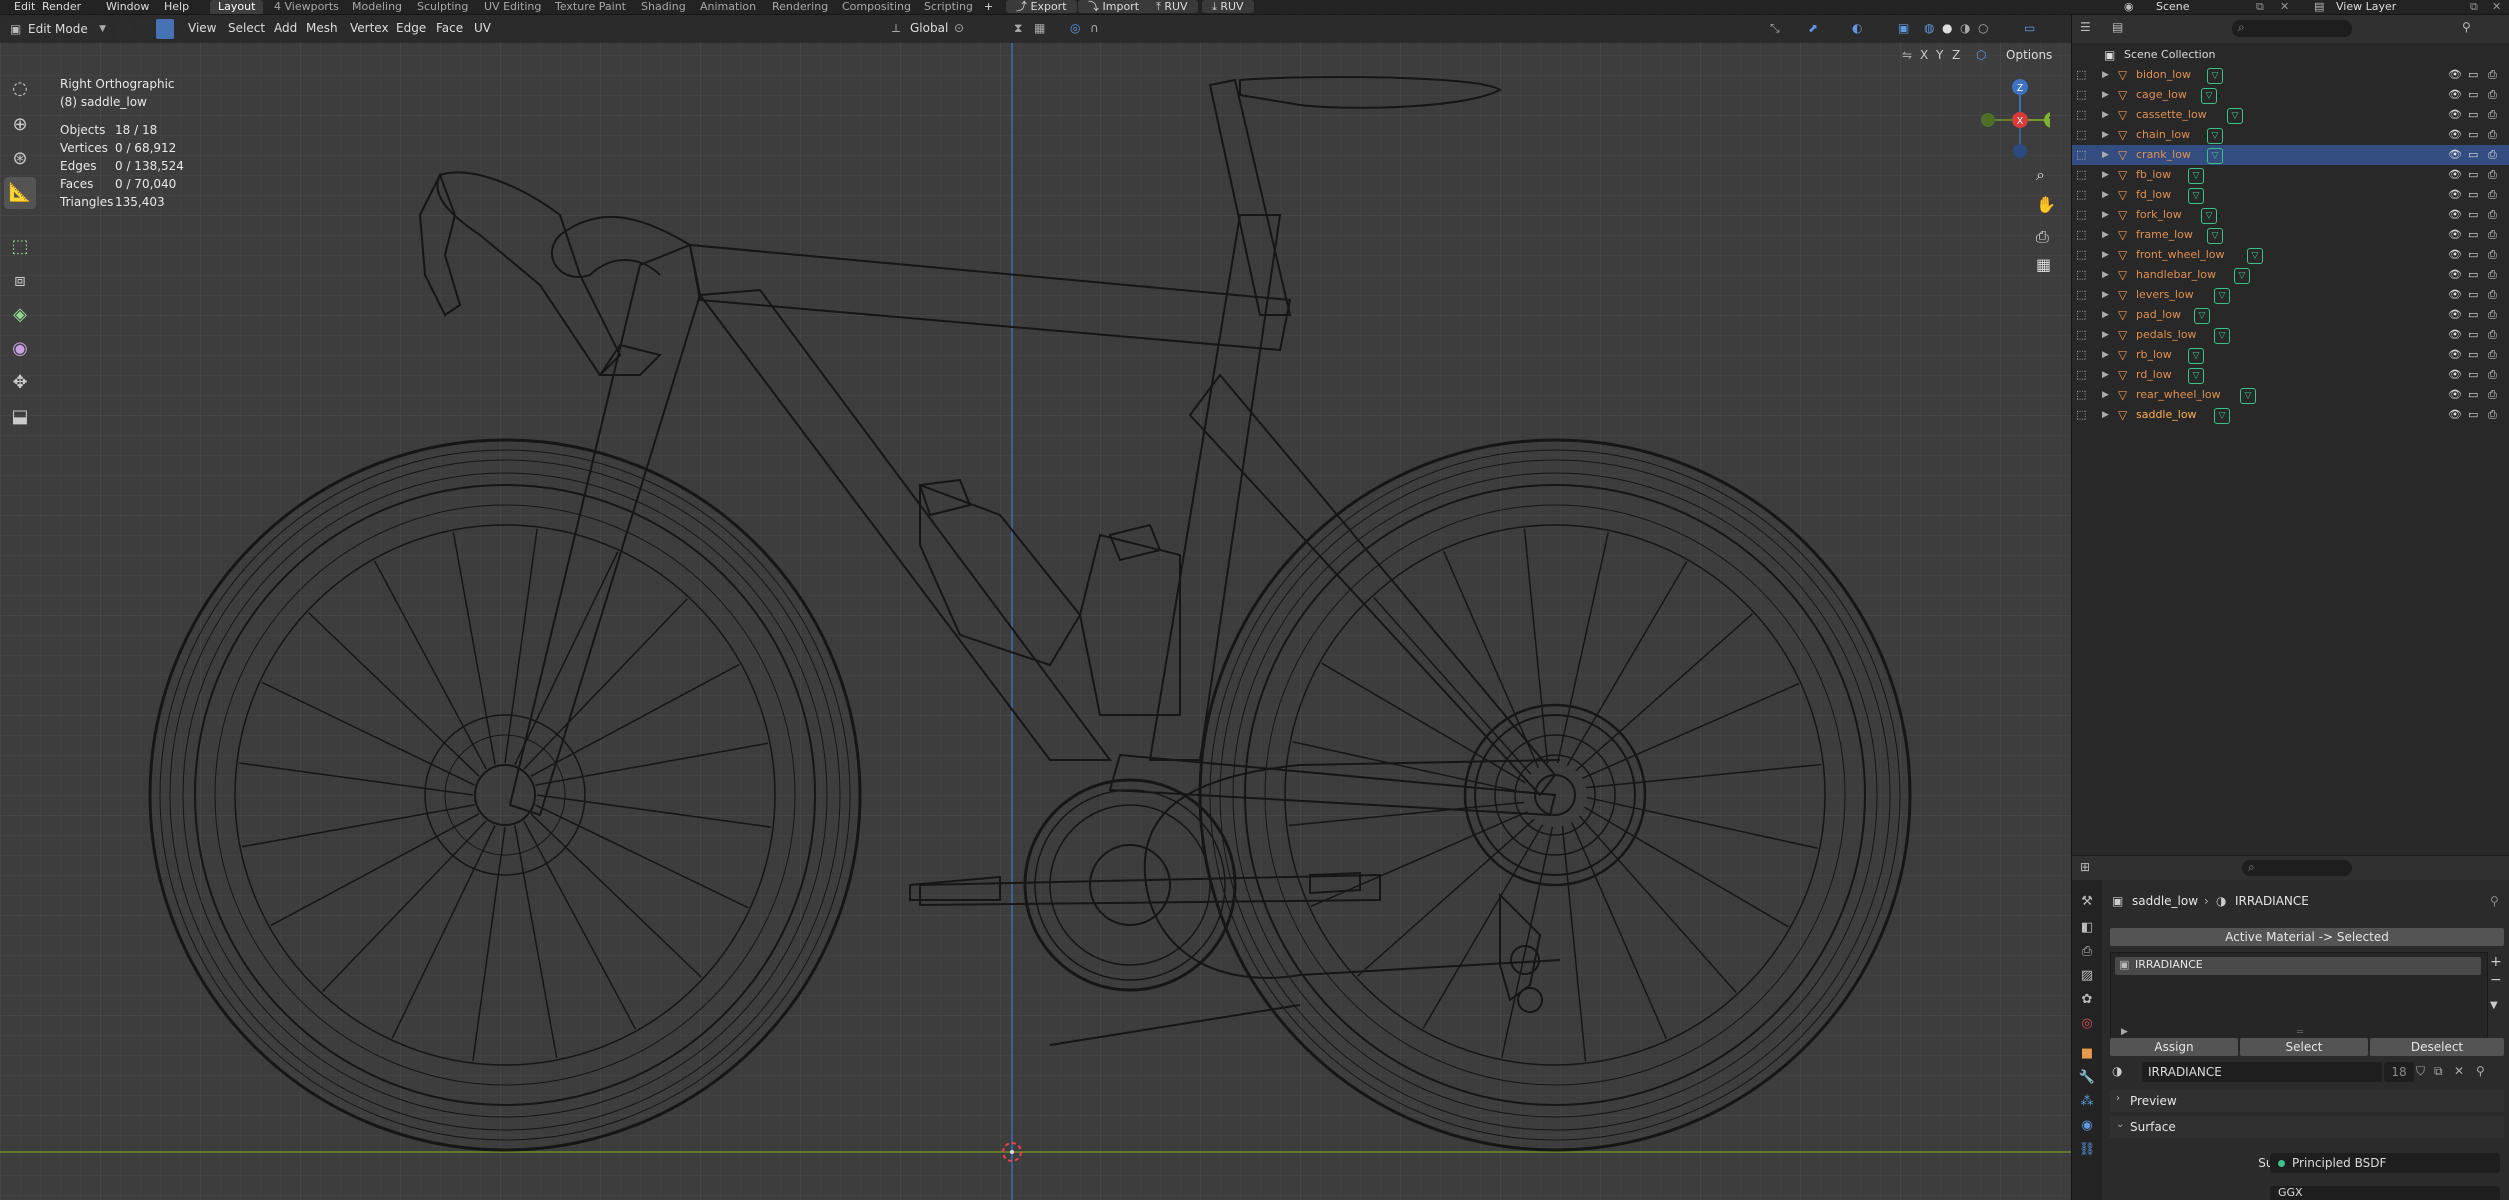  Describe the element at coordinates (322, 28) in the screenshot. I see `menu-mesh: Mesh` at that location.